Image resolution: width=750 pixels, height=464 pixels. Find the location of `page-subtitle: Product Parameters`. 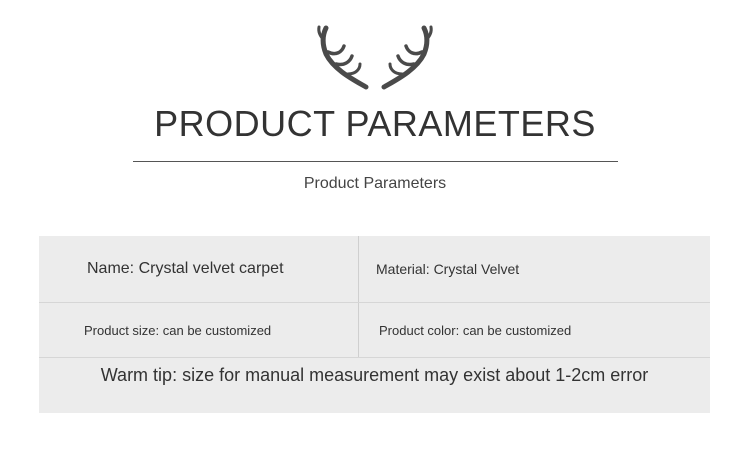

page-subtitle: Product Parameters is located at coordinates (375, 183).